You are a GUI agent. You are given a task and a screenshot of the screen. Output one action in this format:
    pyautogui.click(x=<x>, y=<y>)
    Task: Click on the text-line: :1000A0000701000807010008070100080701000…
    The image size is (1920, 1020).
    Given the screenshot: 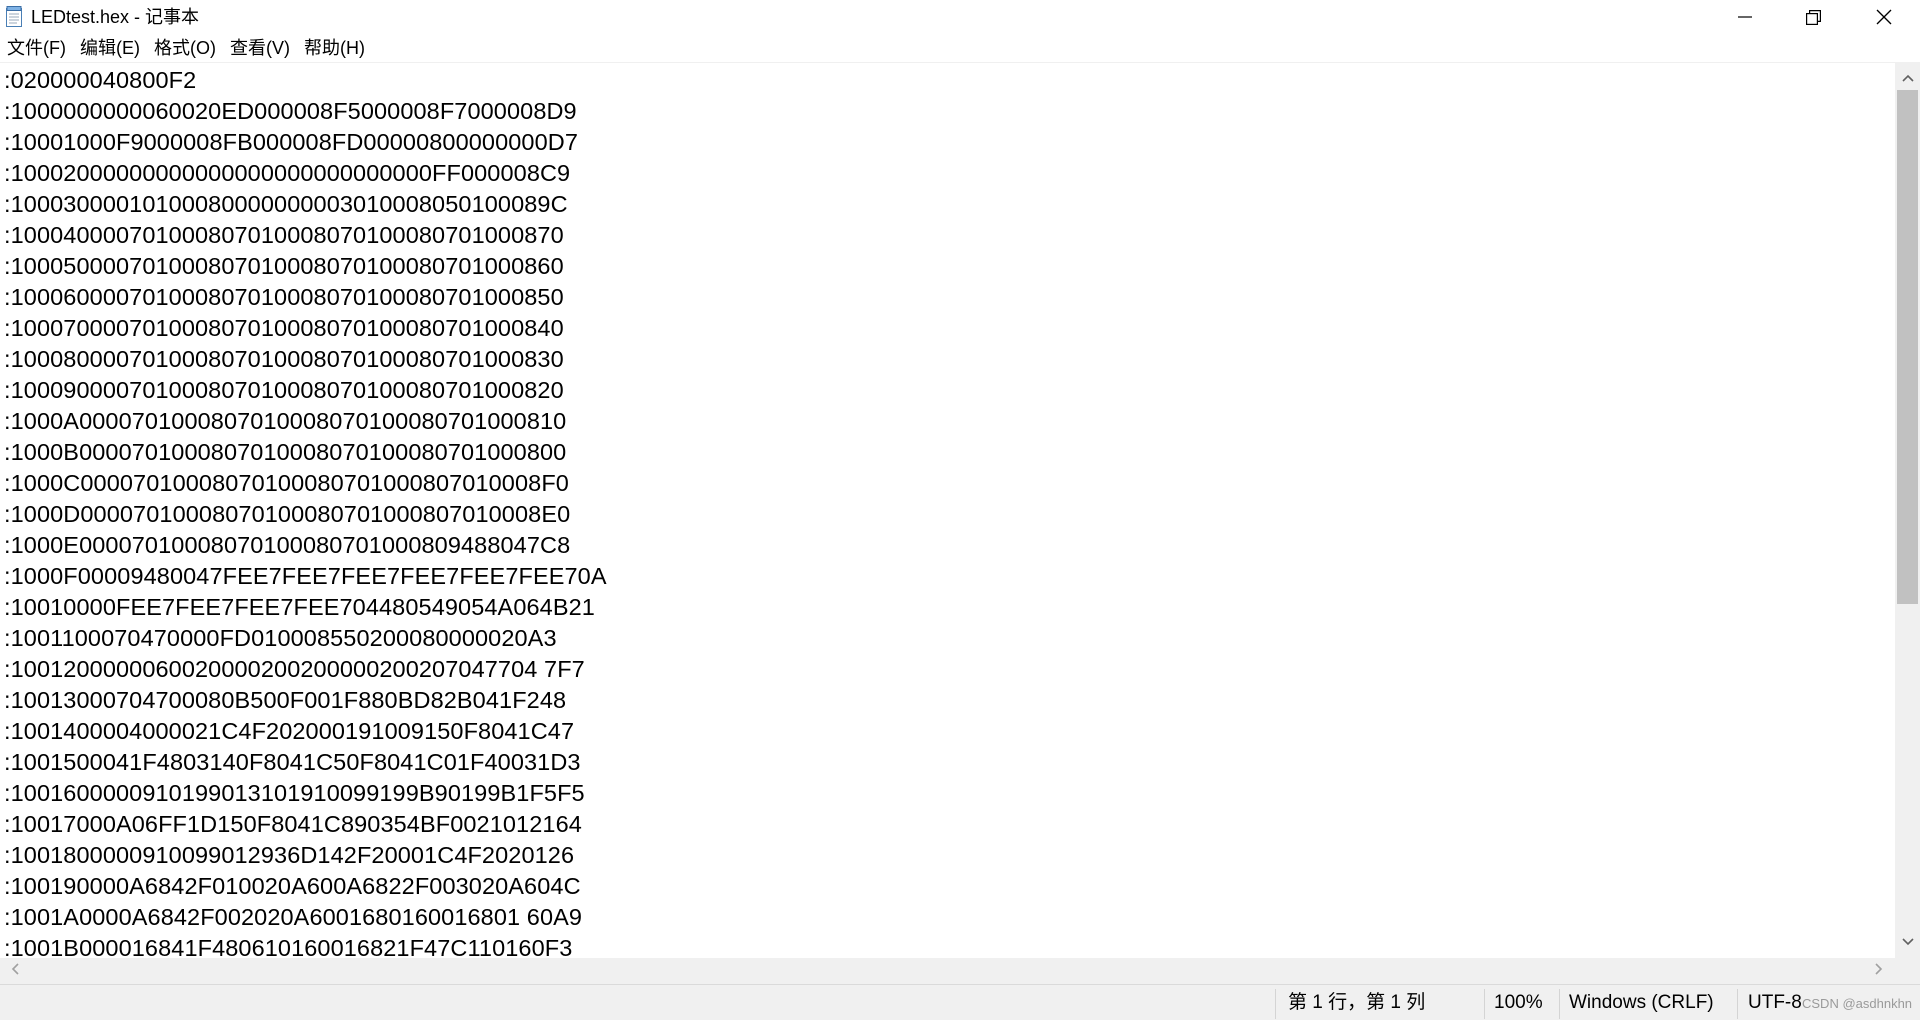 What is the action you would take?
    pyautogui.click(x=285, y=421)
    